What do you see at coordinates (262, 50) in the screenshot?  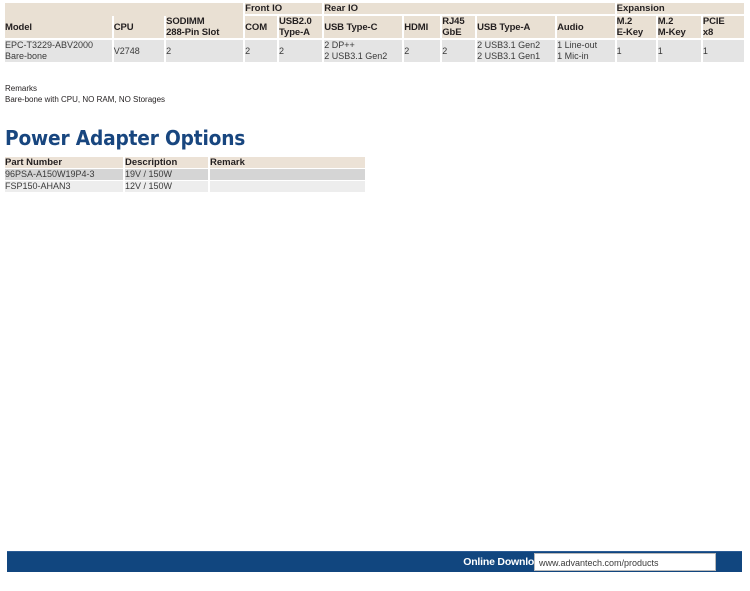 I see `cell-com: 2` at bounding box center [262, 50].